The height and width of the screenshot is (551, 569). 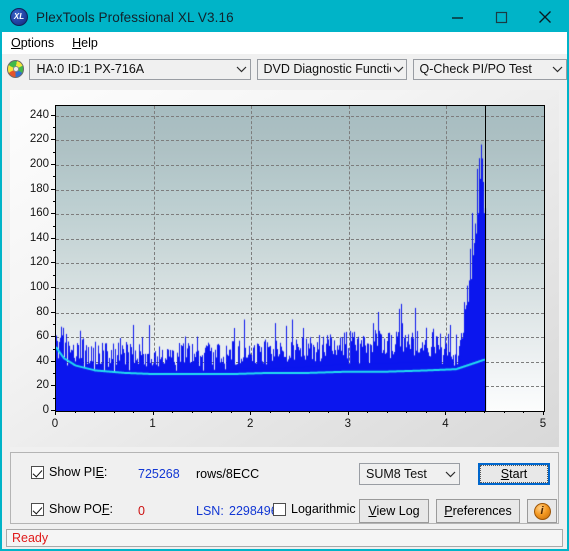 I want to click on show-pof-label: Show POF:, so click(x=81, y=509).